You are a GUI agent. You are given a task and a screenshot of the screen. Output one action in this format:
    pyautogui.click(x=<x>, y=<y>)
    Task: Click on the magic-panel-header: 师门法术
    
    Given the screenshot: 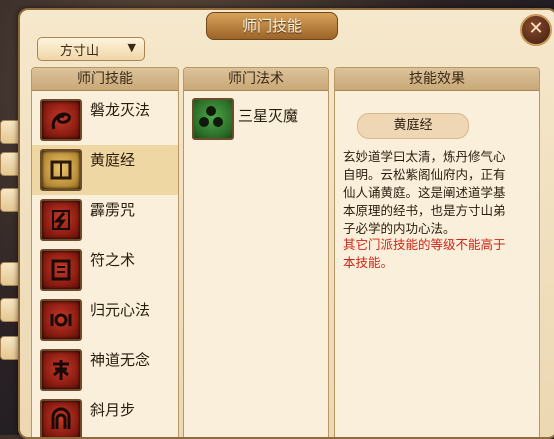 What is the action you would take?
    pyautogui.click(x=256, y=79)
    